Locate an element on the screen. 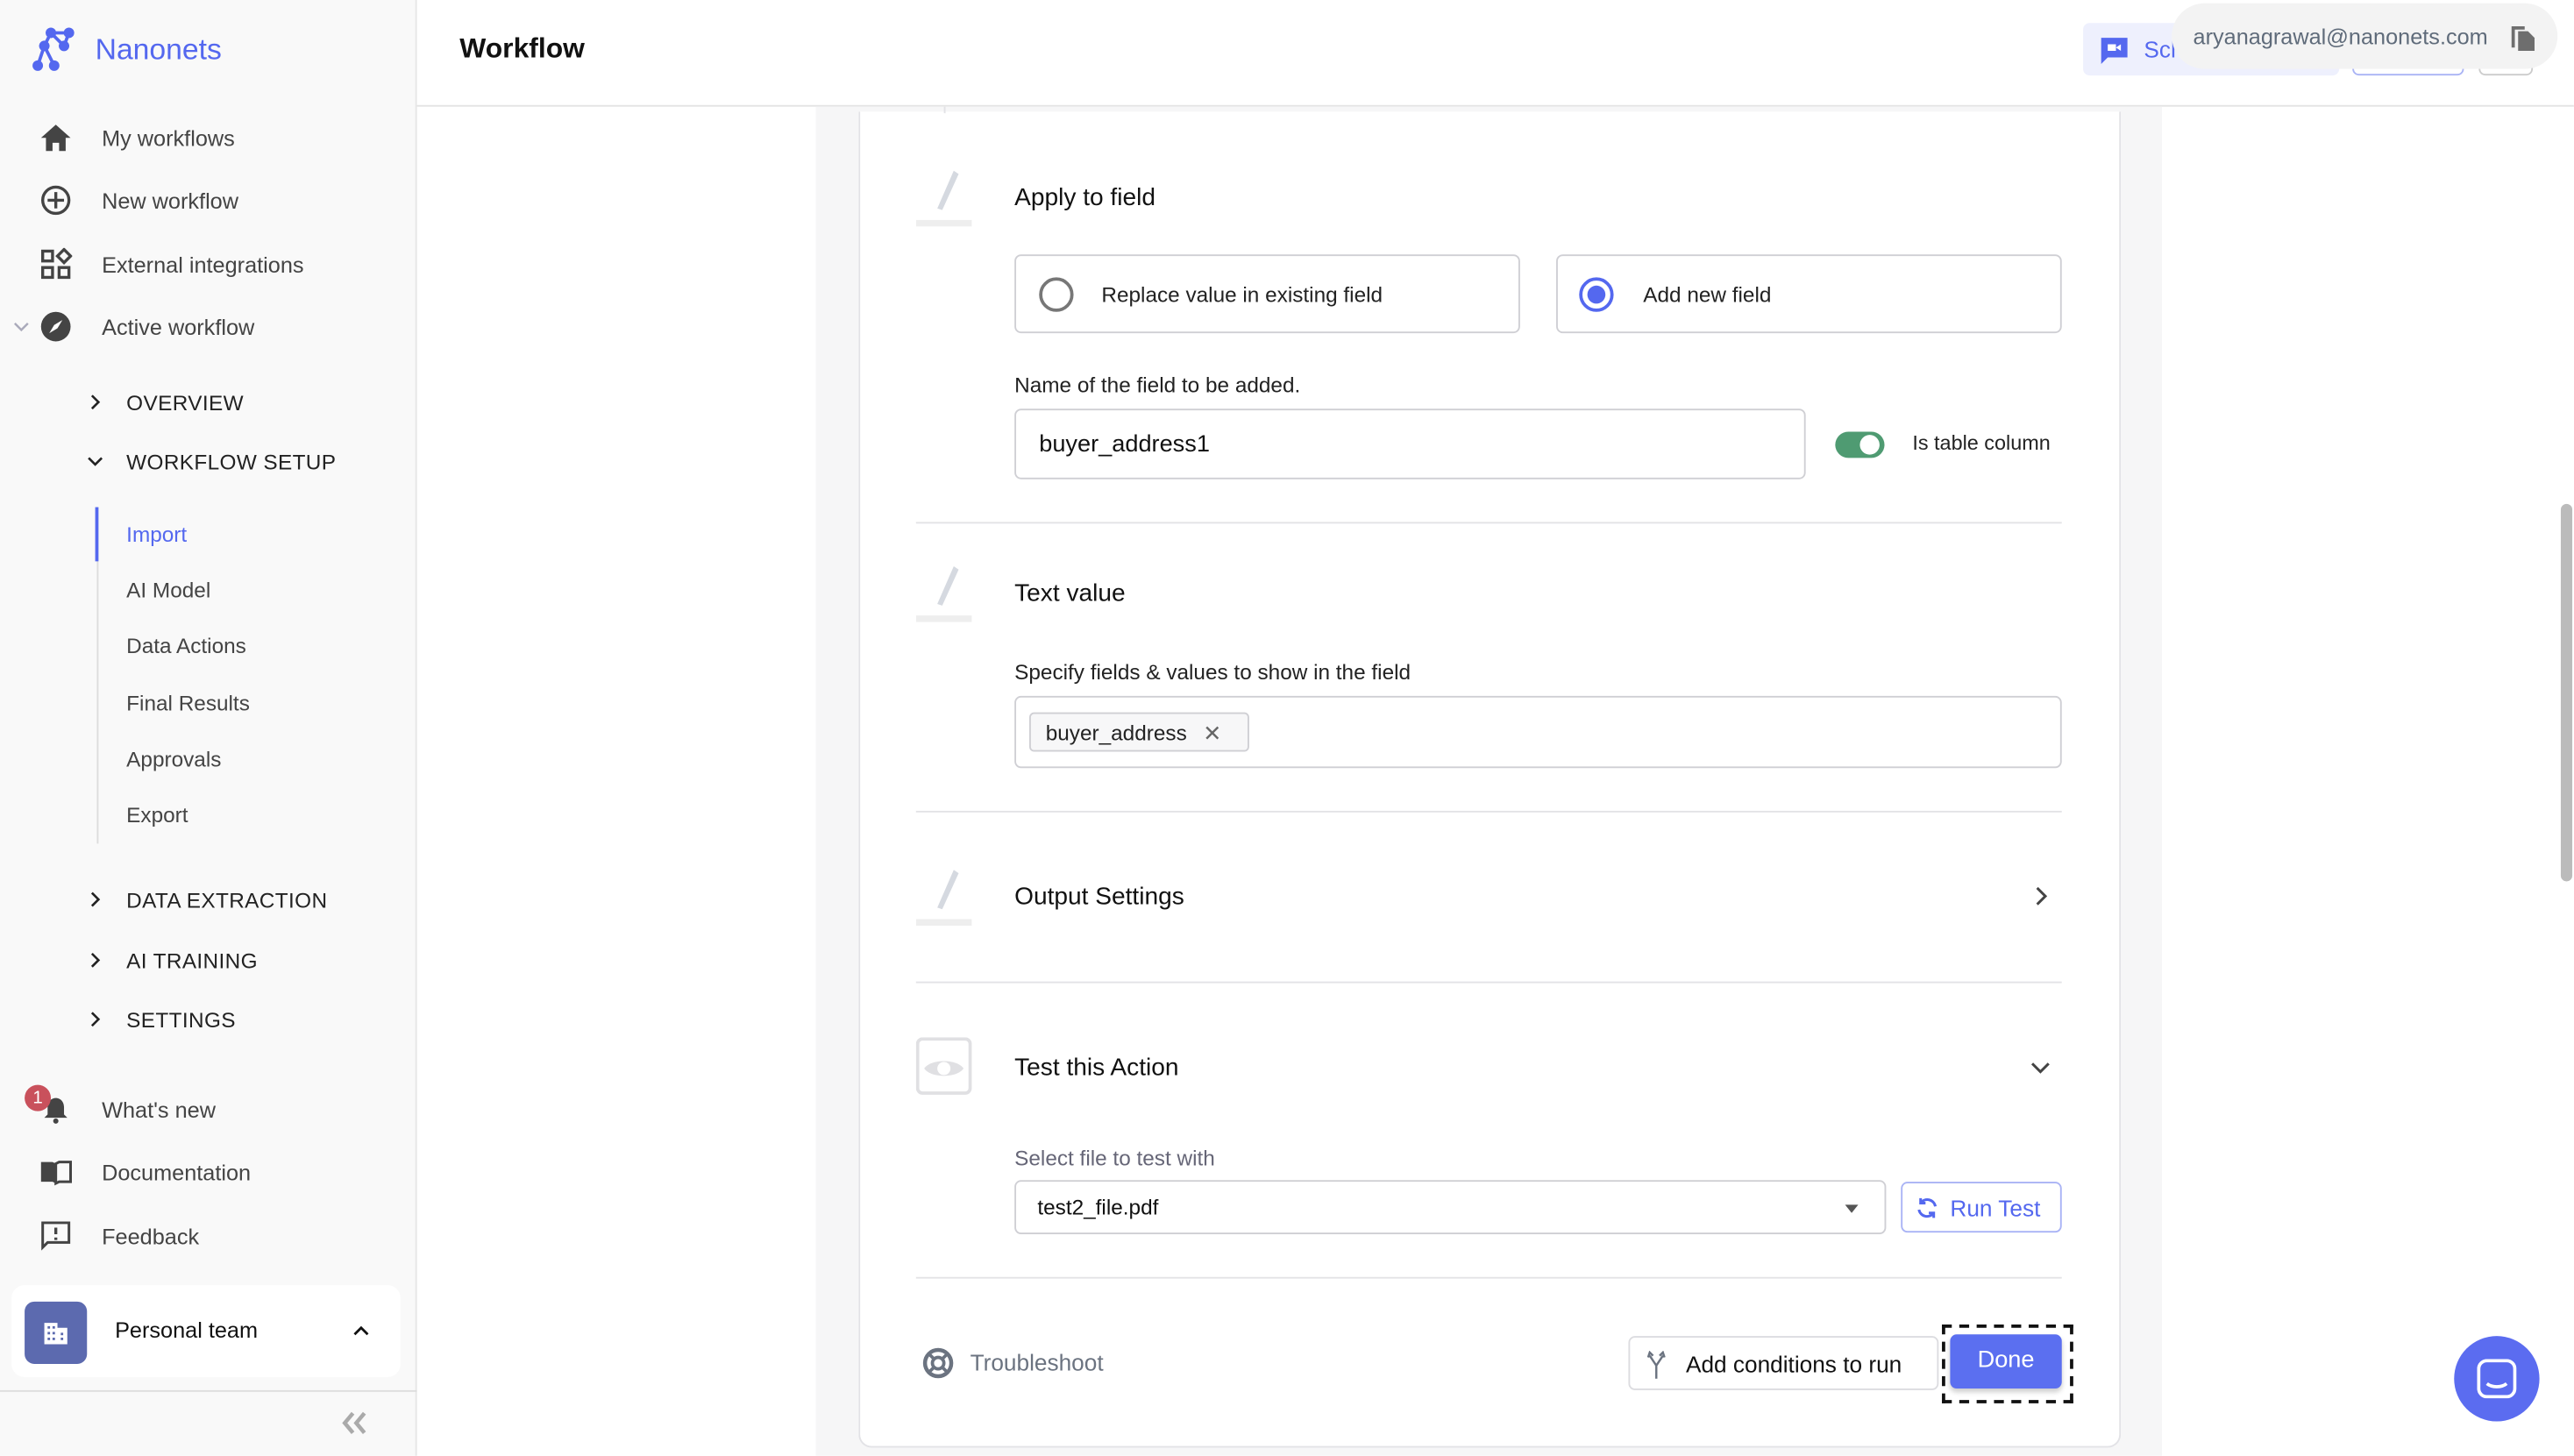 The width and height of the screenshot is (2574, 1456). sidebar-item-feedback: Feedback is located at coordinates (209, 1236).